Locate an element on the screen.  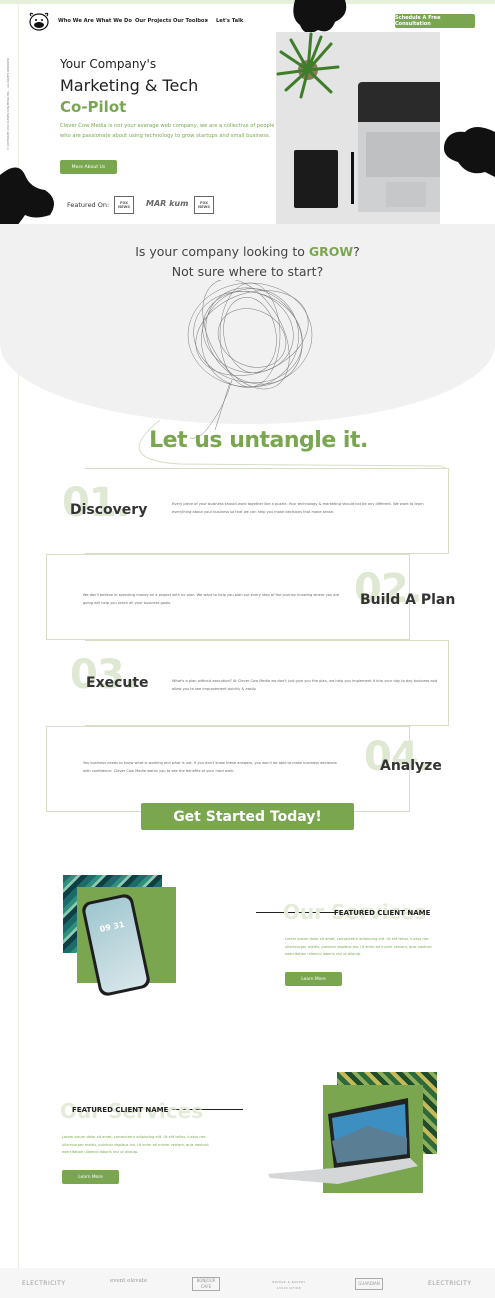
client-logo-electricity-2: ELECTRICITY is located at coordinates (450, 1283).